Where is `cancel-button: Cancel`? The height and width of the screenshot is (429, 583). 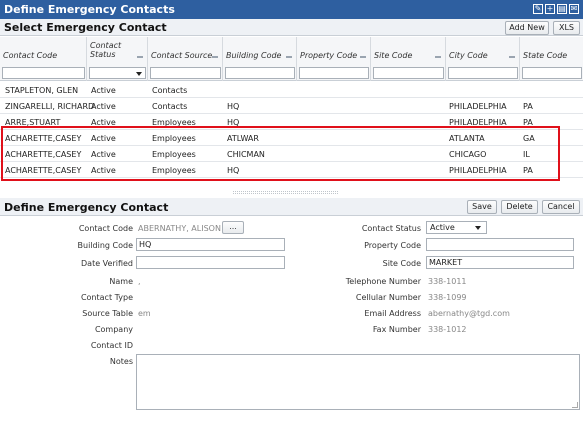
cancel-button: Cancel is located at coordinates (561, 207).